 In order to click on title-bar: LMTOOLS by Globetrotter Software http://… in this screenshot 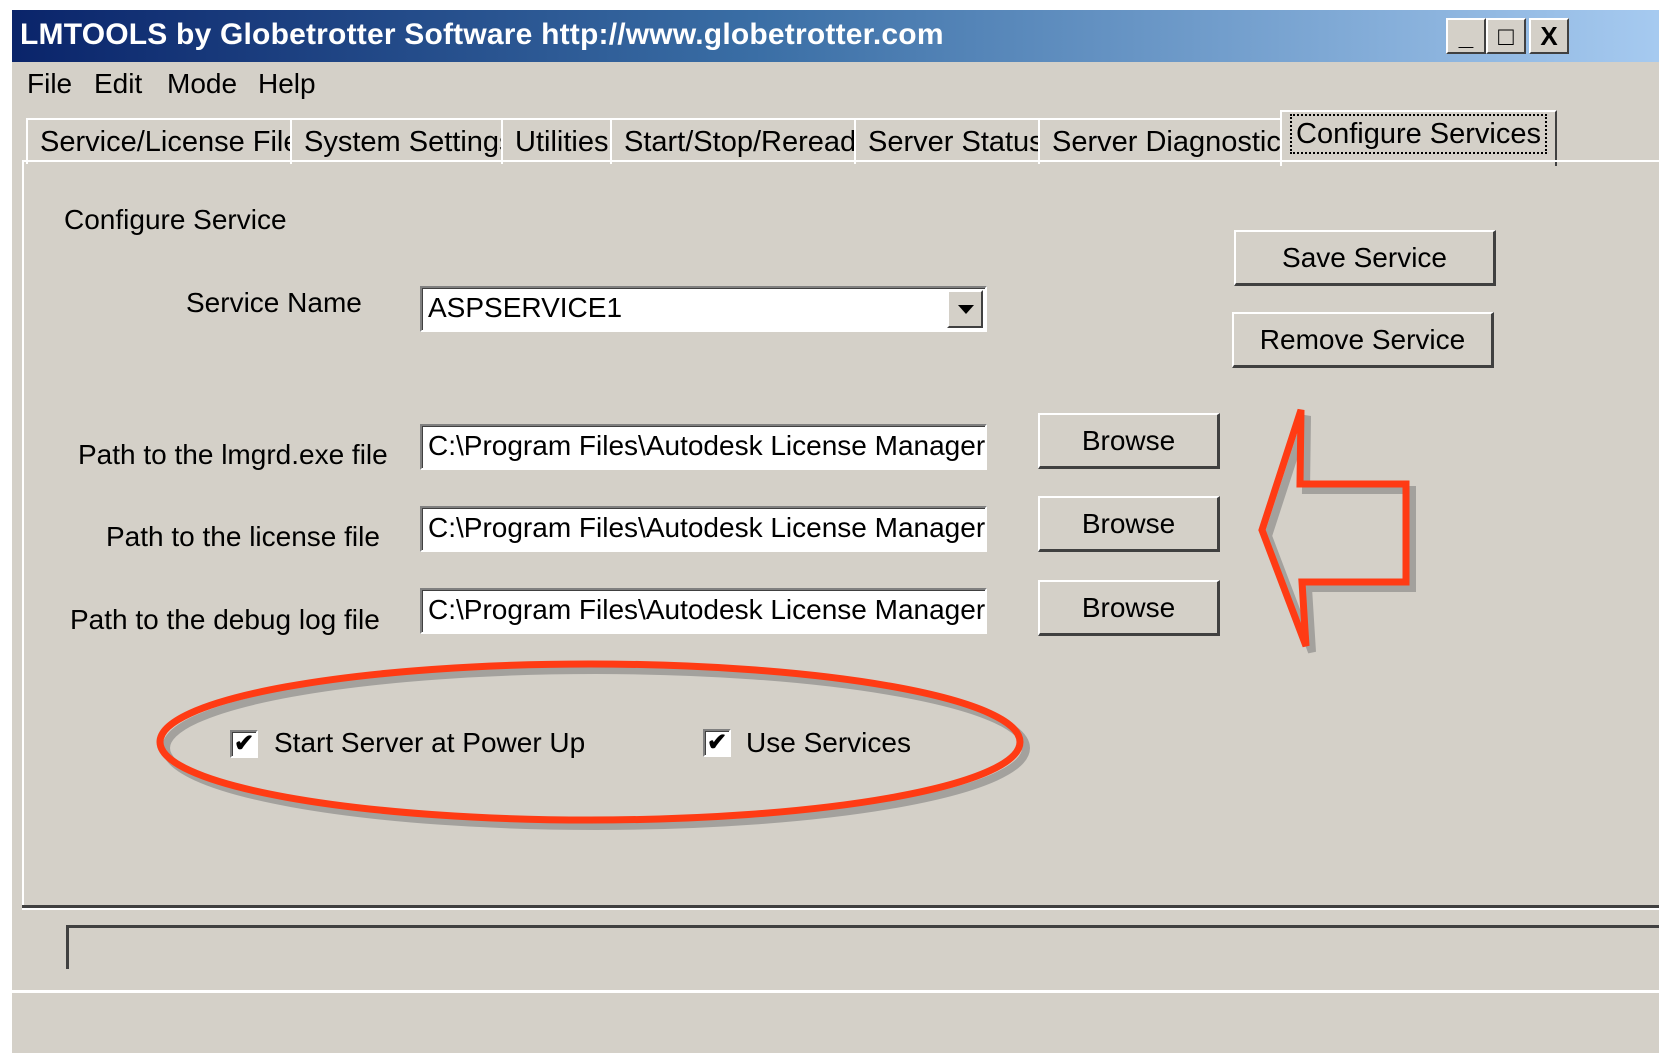, I will do `click(835, 36)`.